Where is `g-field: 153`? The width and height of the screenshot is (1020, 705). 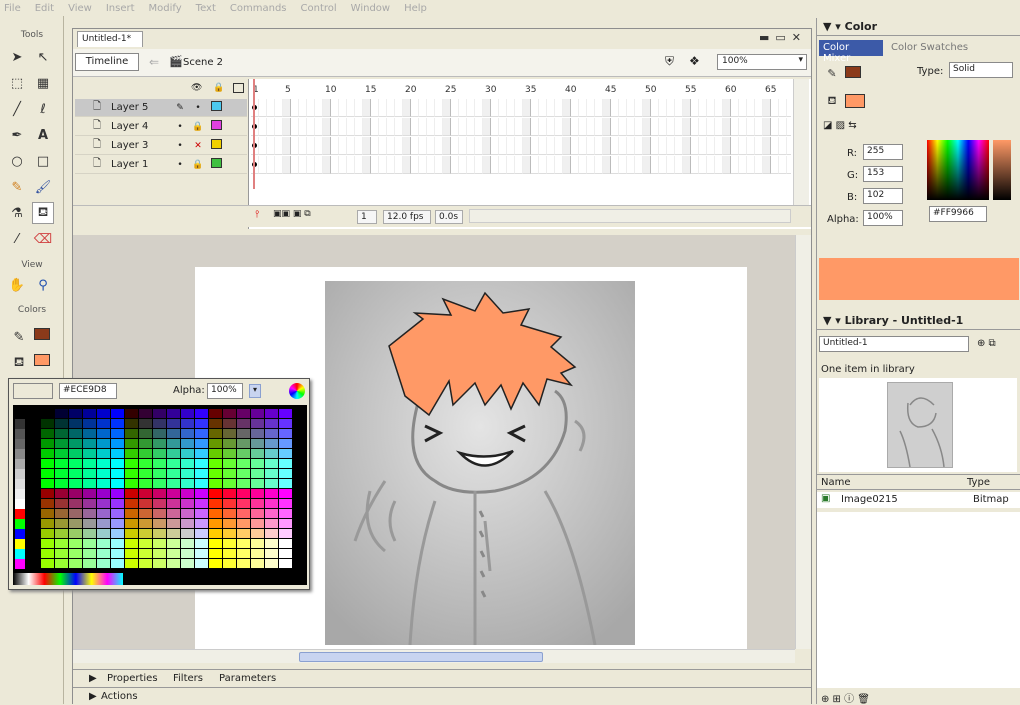 g-field: 153 is located at coordinates (883, 174).